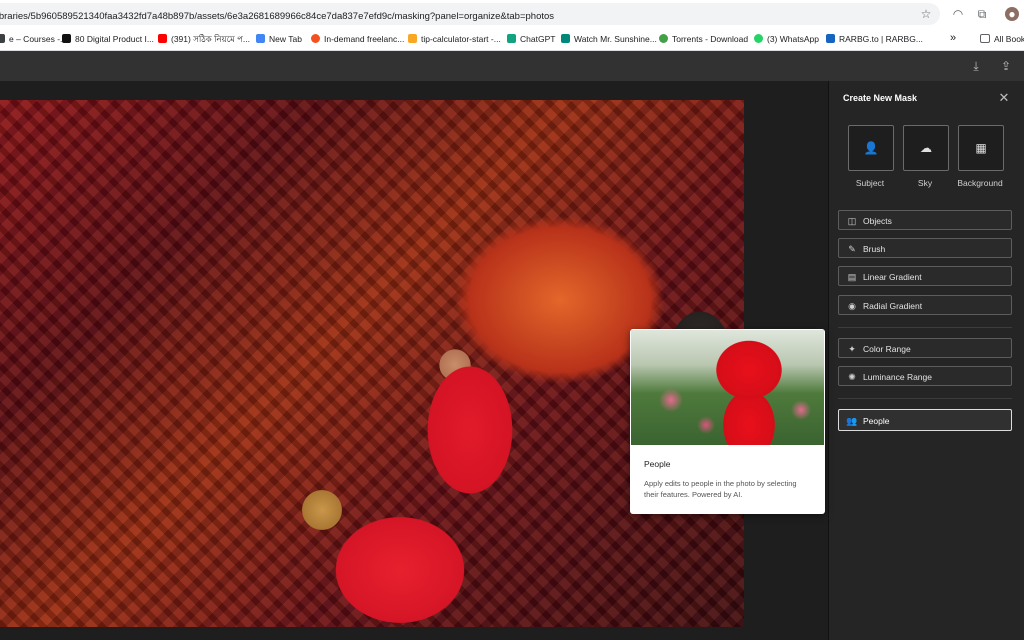 The width and height of the screenshot is (1024, 640). Describe the element at coordinates (852, 421) in the screenshot. I see `people-icon: 👥` at that location.